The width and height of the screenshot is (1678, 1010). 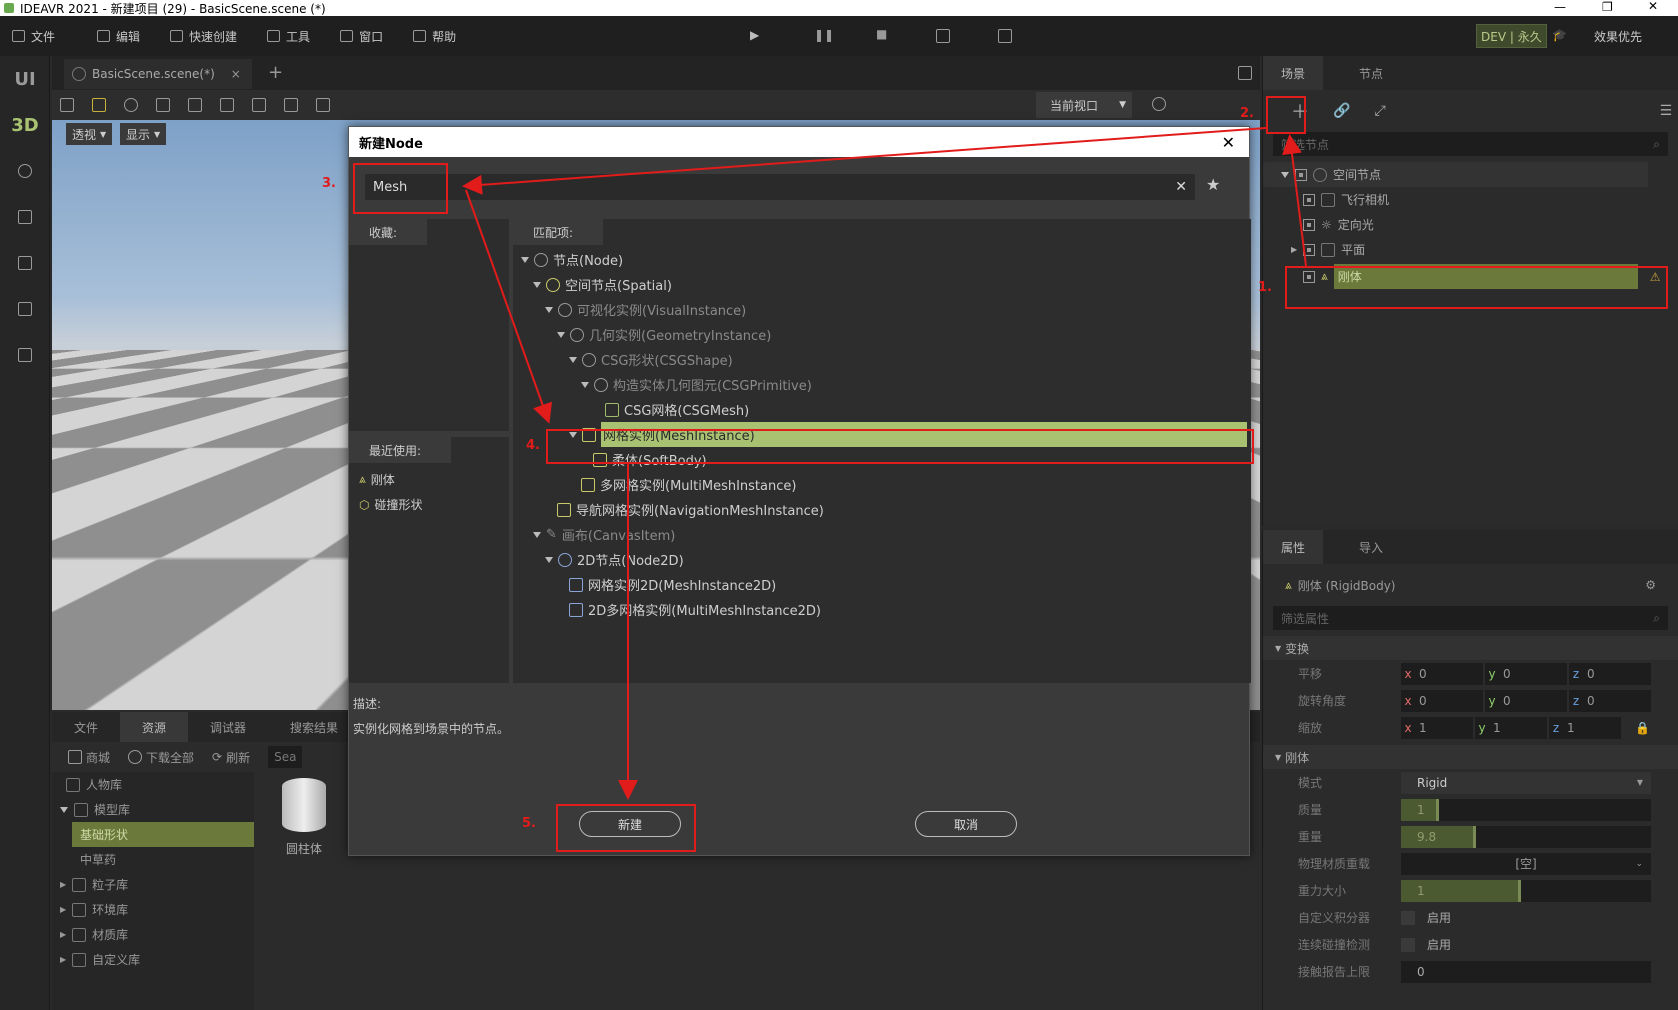 What do you see at coordinates (1470, 757) in the screenshot?
I see `section-rigidbody: ▼ 刚体` at bounding box center [1470, 757].